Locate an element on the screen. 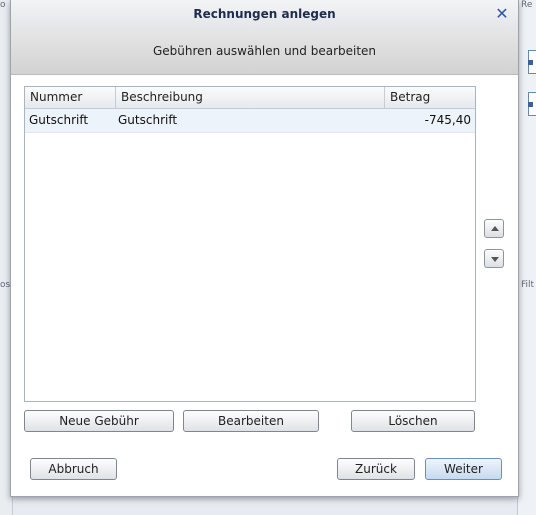  dialog-subtitle: Gebühren auswählen und bearbeiten is located at coordinates (264, 51).